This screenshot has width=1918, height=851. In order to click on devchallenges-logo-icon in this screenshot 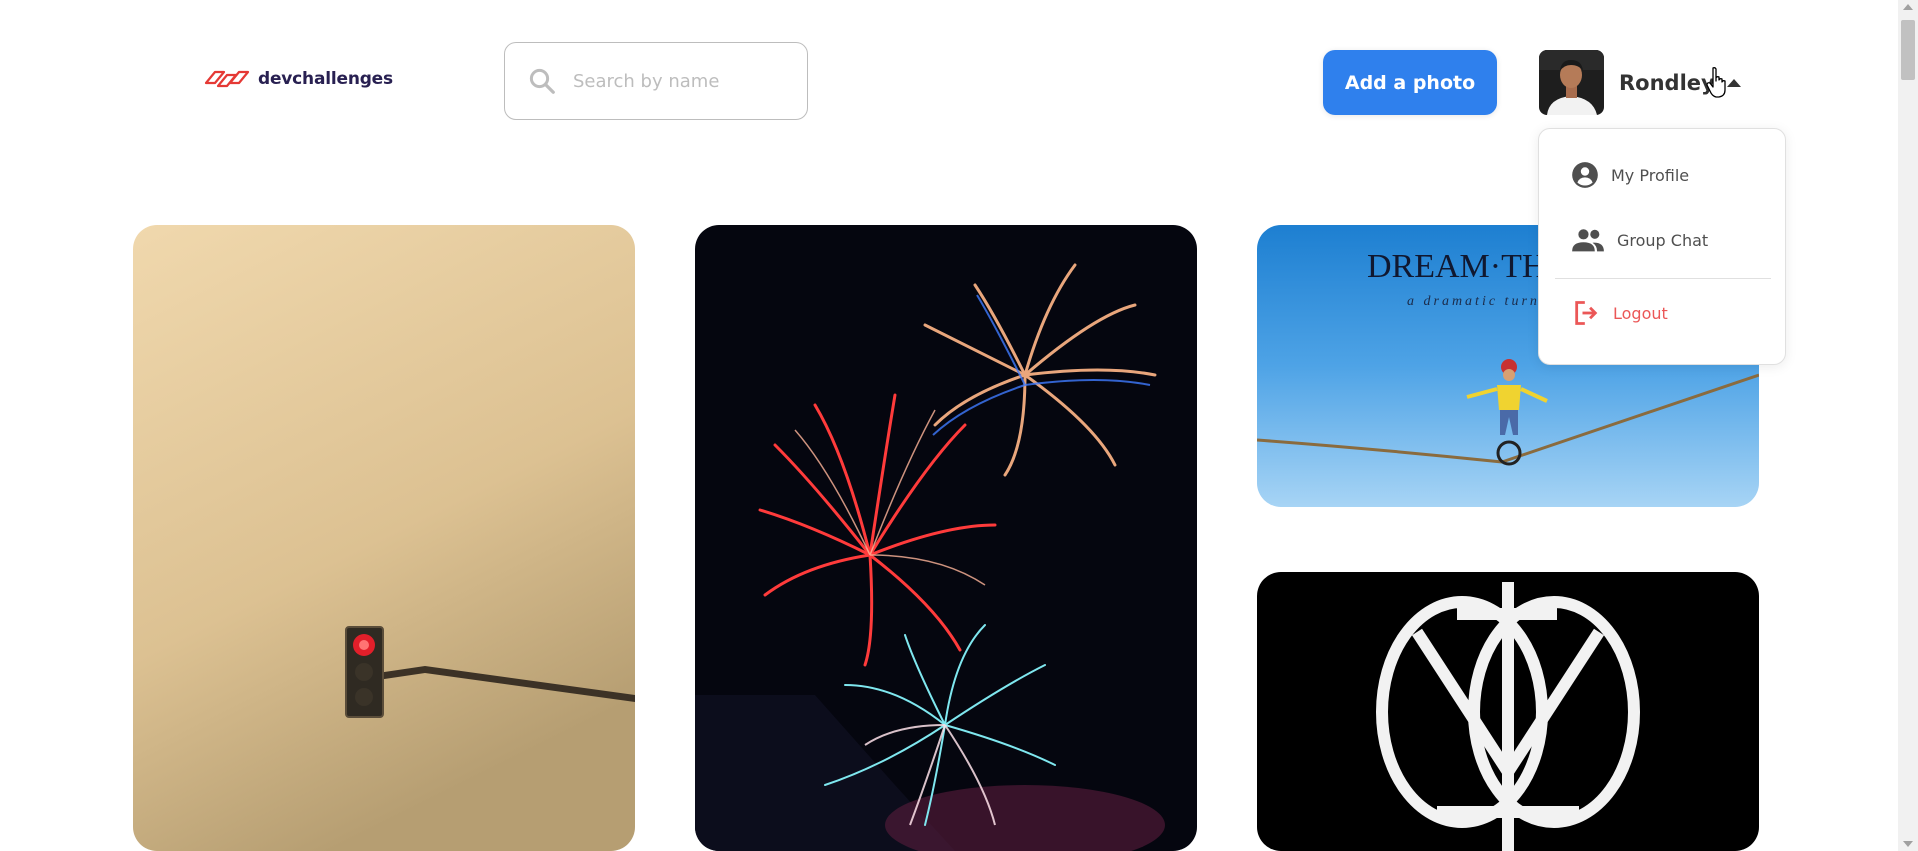, I will do `click(227, 79)`.